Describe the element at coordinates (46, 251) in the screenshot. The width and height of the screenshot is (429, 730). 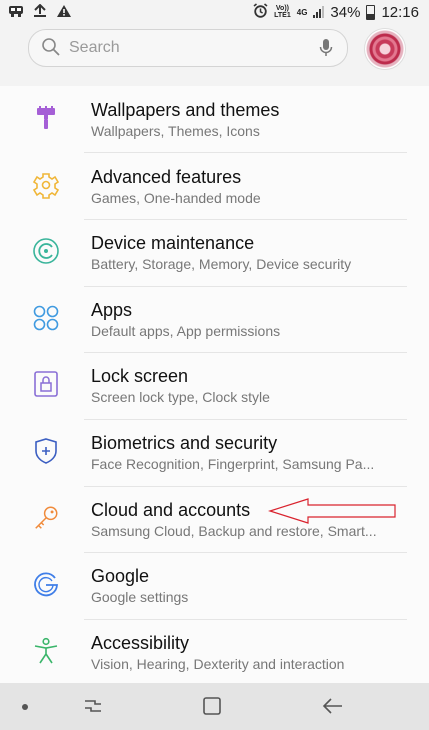
I see `maintenance-icon` at that location.